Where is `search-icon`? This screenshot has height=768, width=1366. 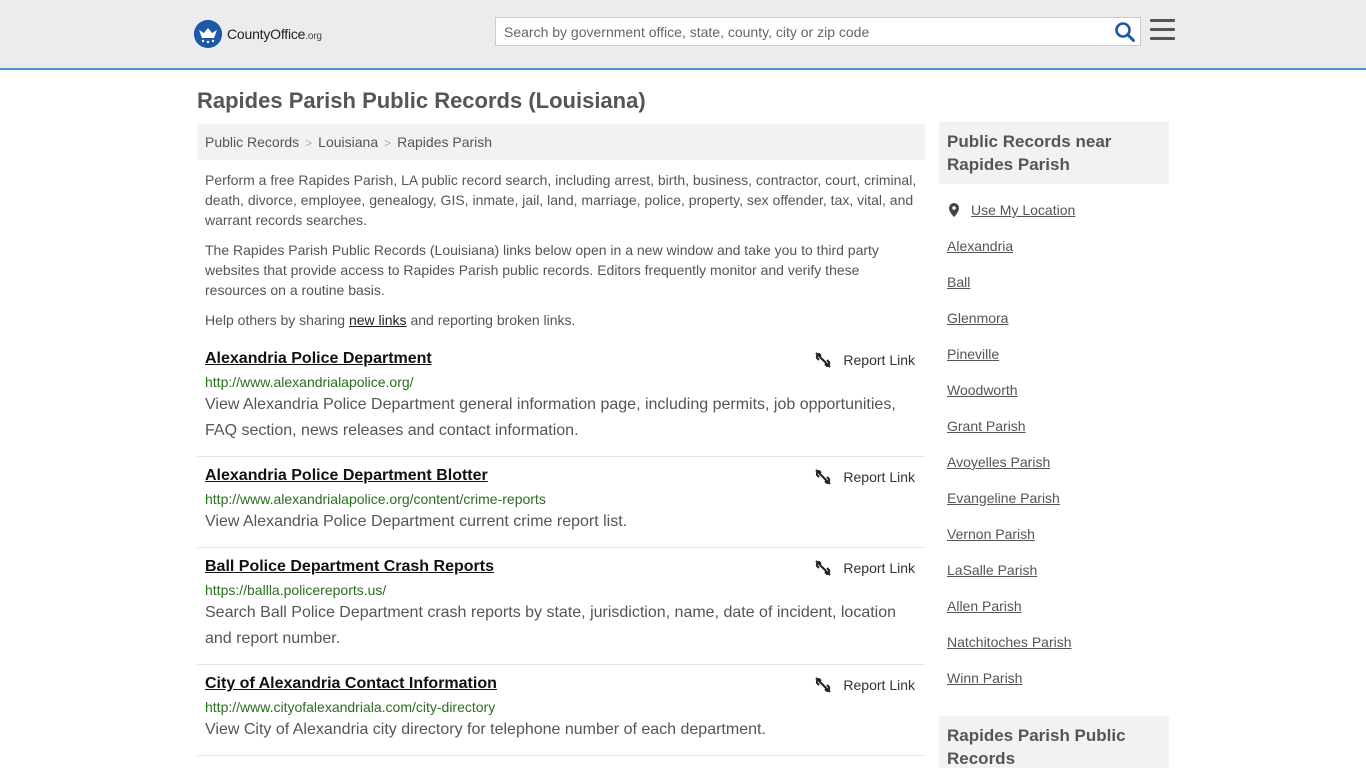 search-icon is located at coordinates (1125, 32).